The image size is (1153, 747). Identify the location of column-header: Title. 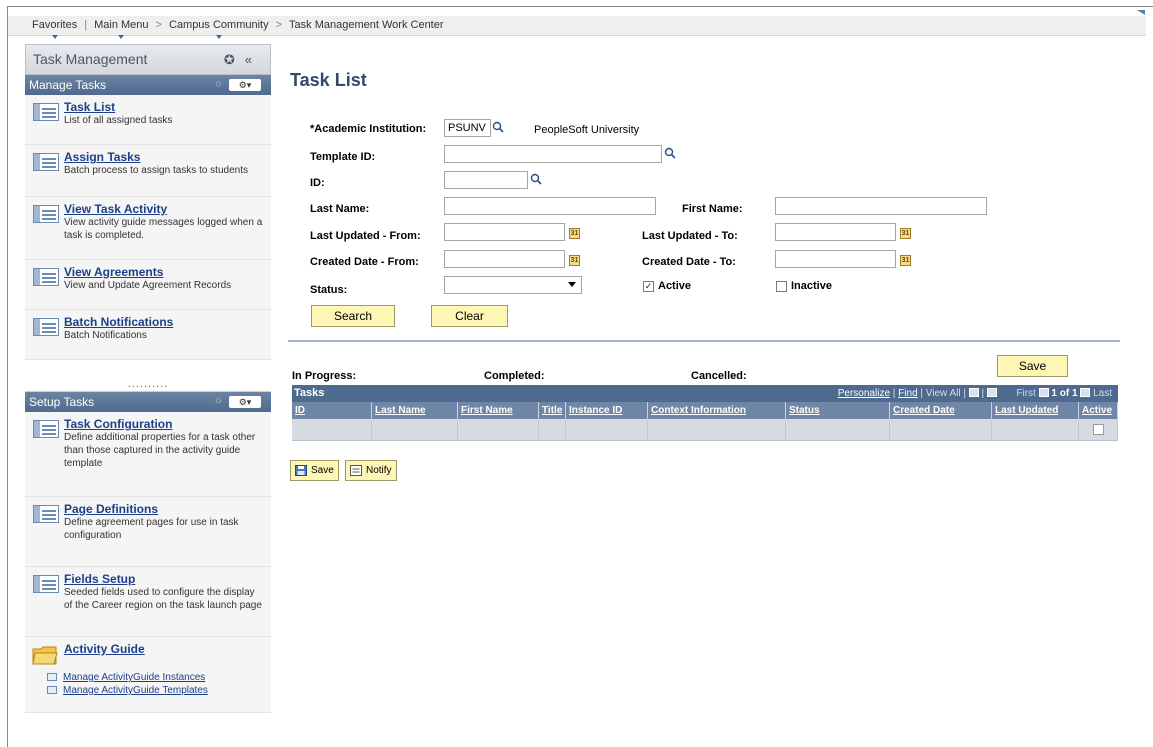
(552, 410).